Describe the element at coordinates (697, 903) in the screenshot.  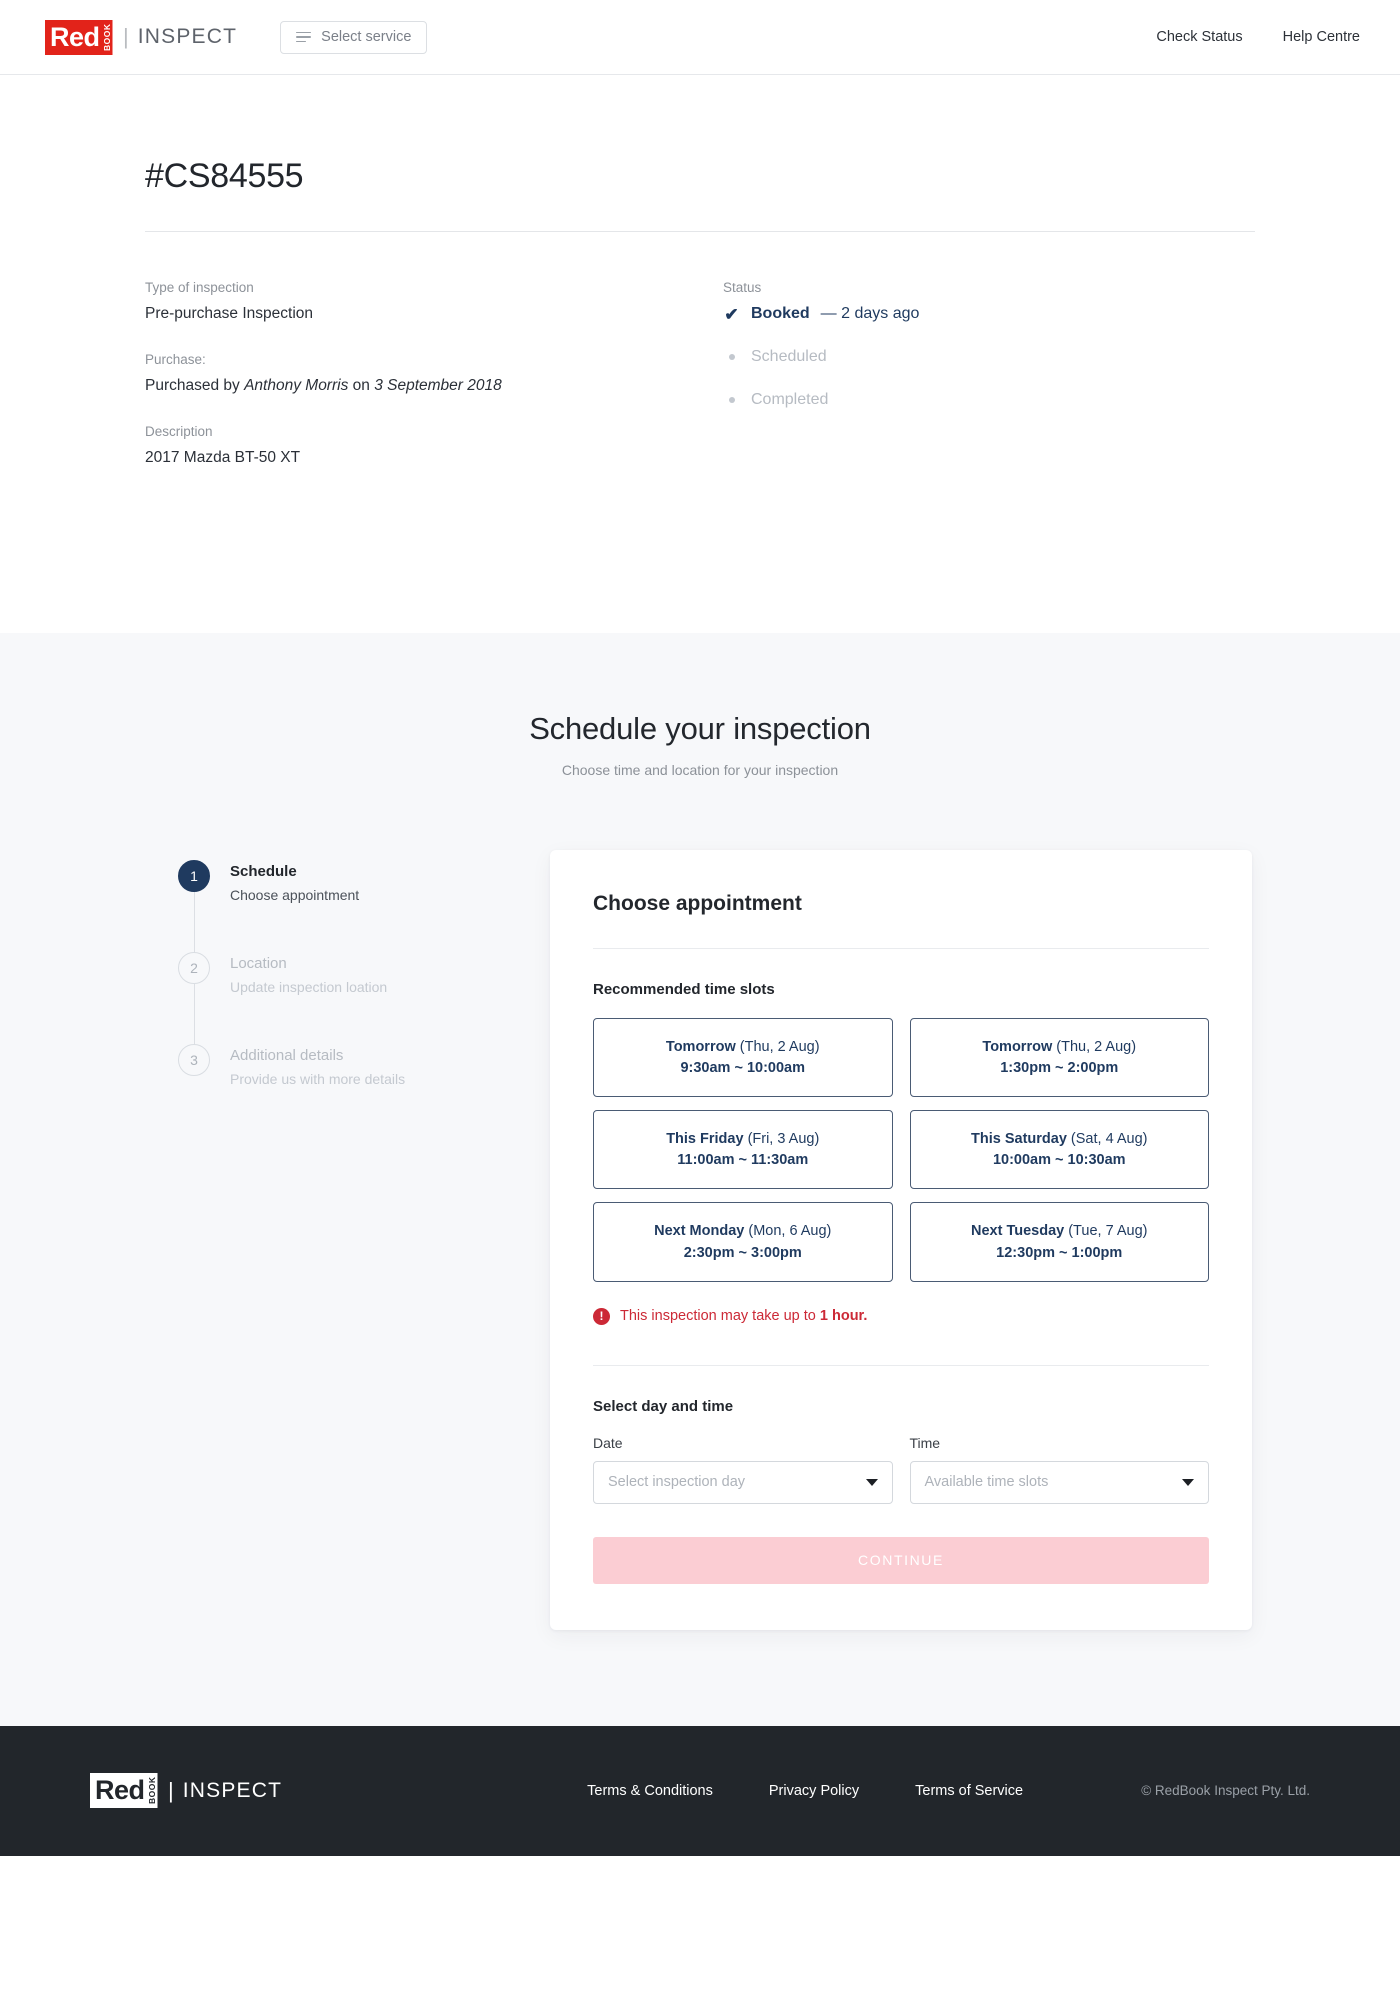
I see `card-title: Choose appointment` at that location.